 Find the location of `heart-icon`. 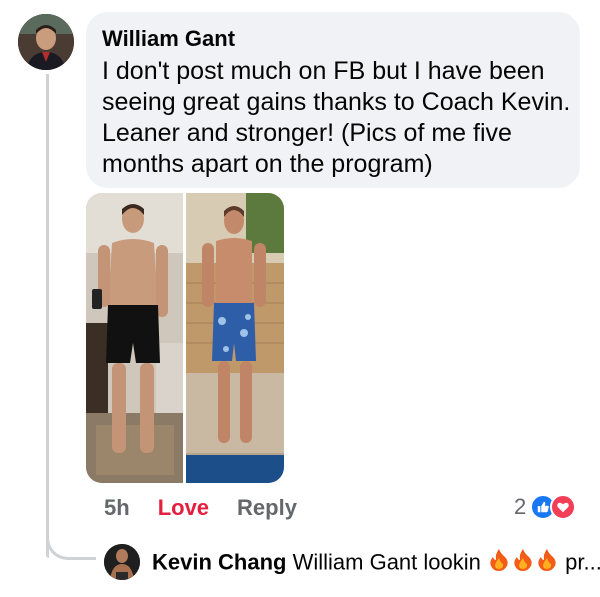

heart-icon is located at coordinates (563, 507).